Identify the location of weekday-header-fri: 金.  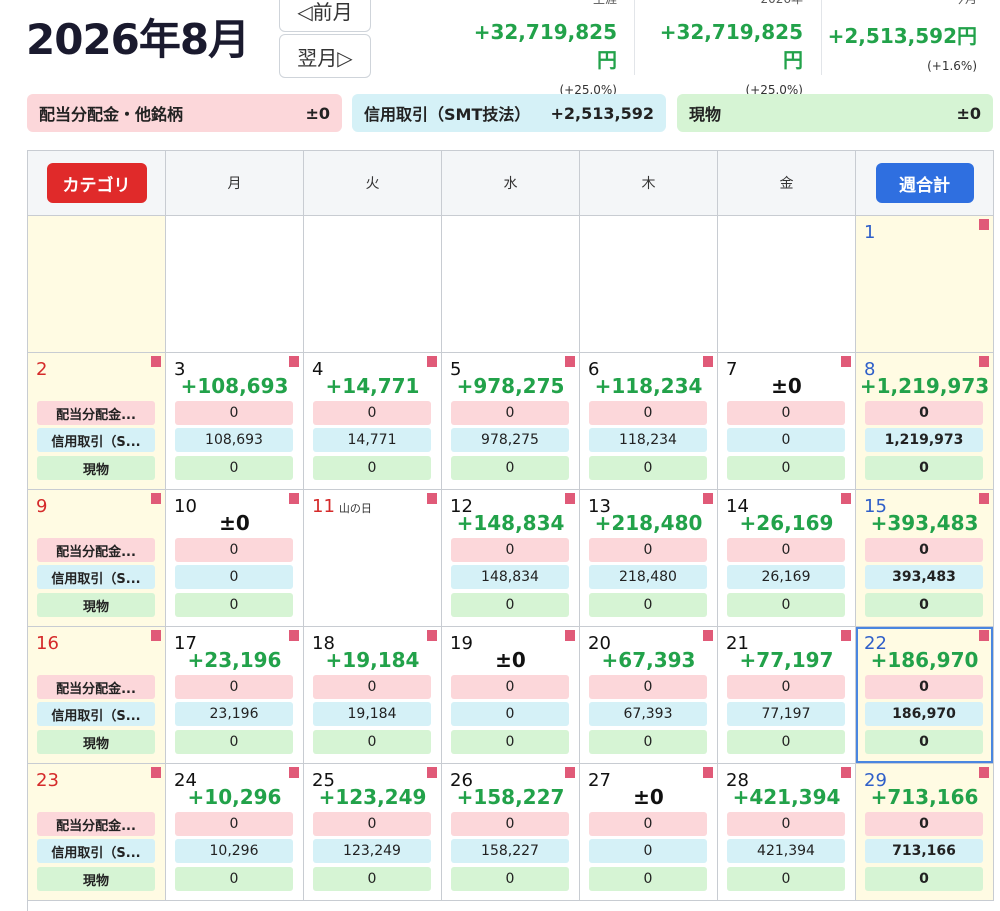
(787, 183).